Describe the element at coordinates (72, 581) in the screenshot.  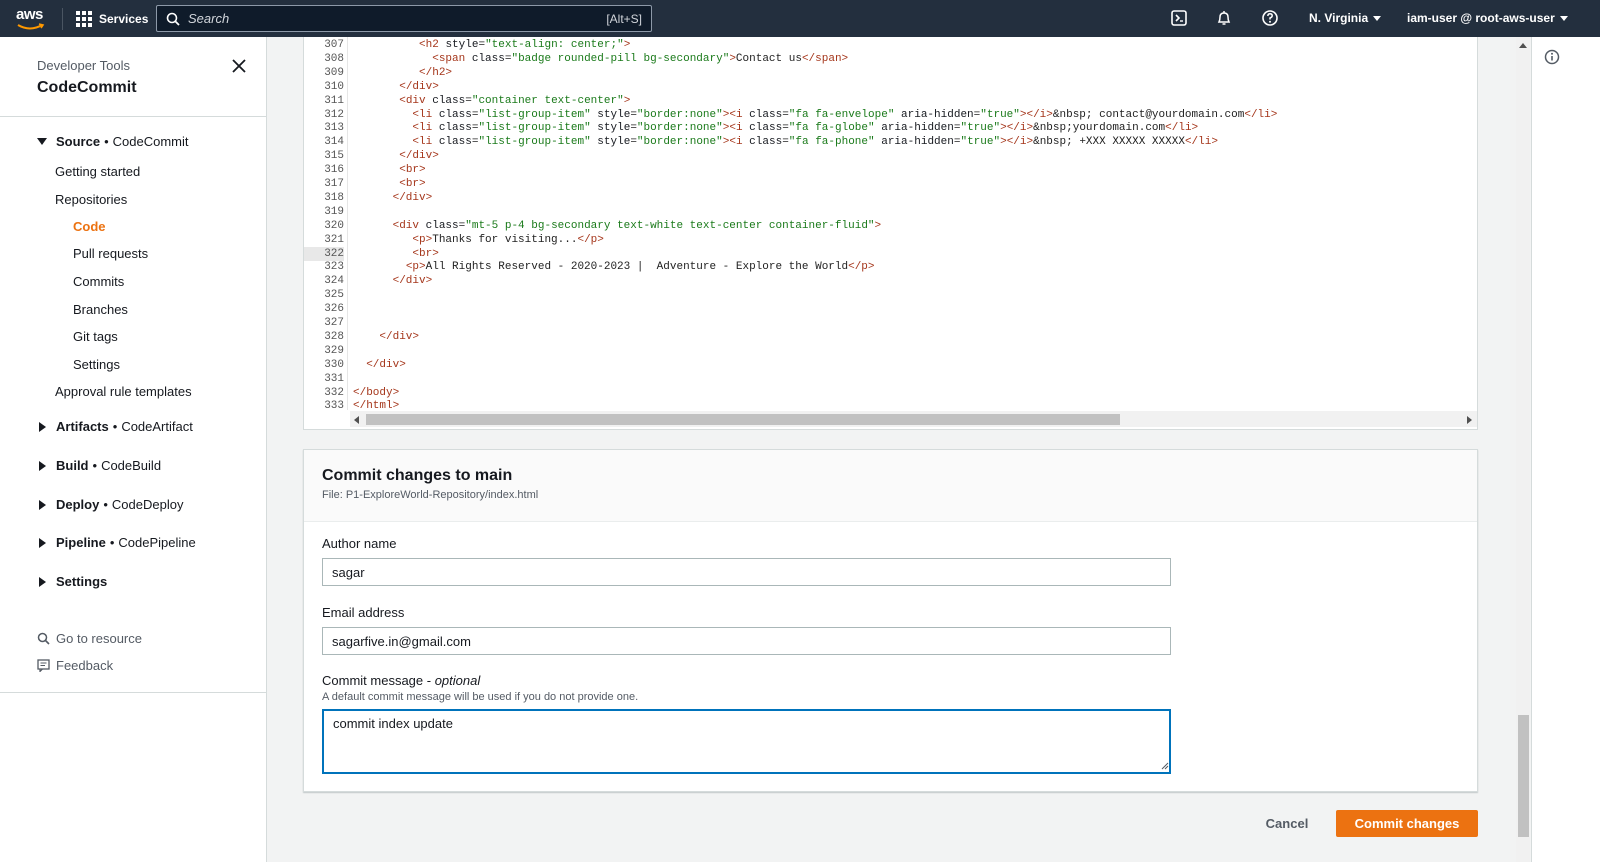
I see `sidebar-section-settings: Settings` at that location.